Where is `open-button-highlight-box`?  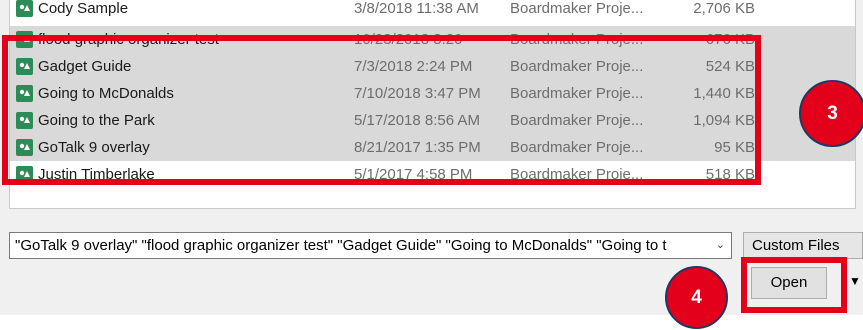 open-button-highlight-box is located at coordinates (794, 285).